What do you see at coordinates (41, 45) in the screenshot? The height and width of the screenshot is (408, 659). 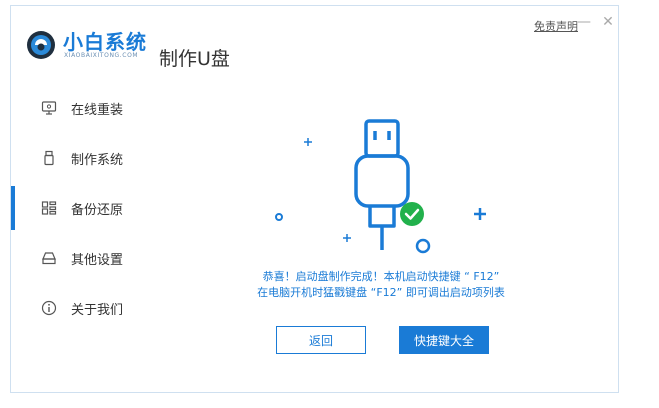 I see `logo-icon` at bounding box center [41, 45].